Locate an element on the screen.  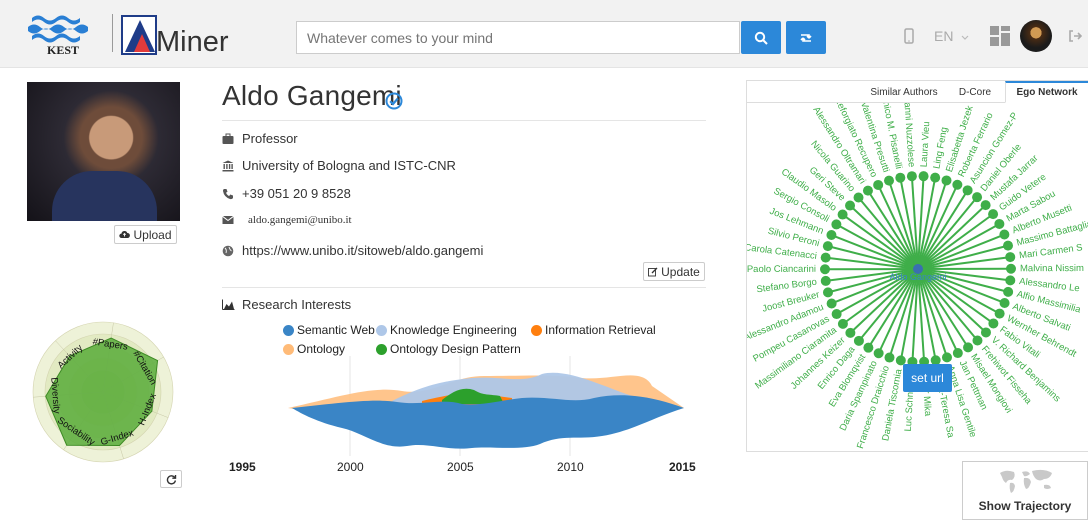
stream-semantic-web is located at coordinates (488, 422).